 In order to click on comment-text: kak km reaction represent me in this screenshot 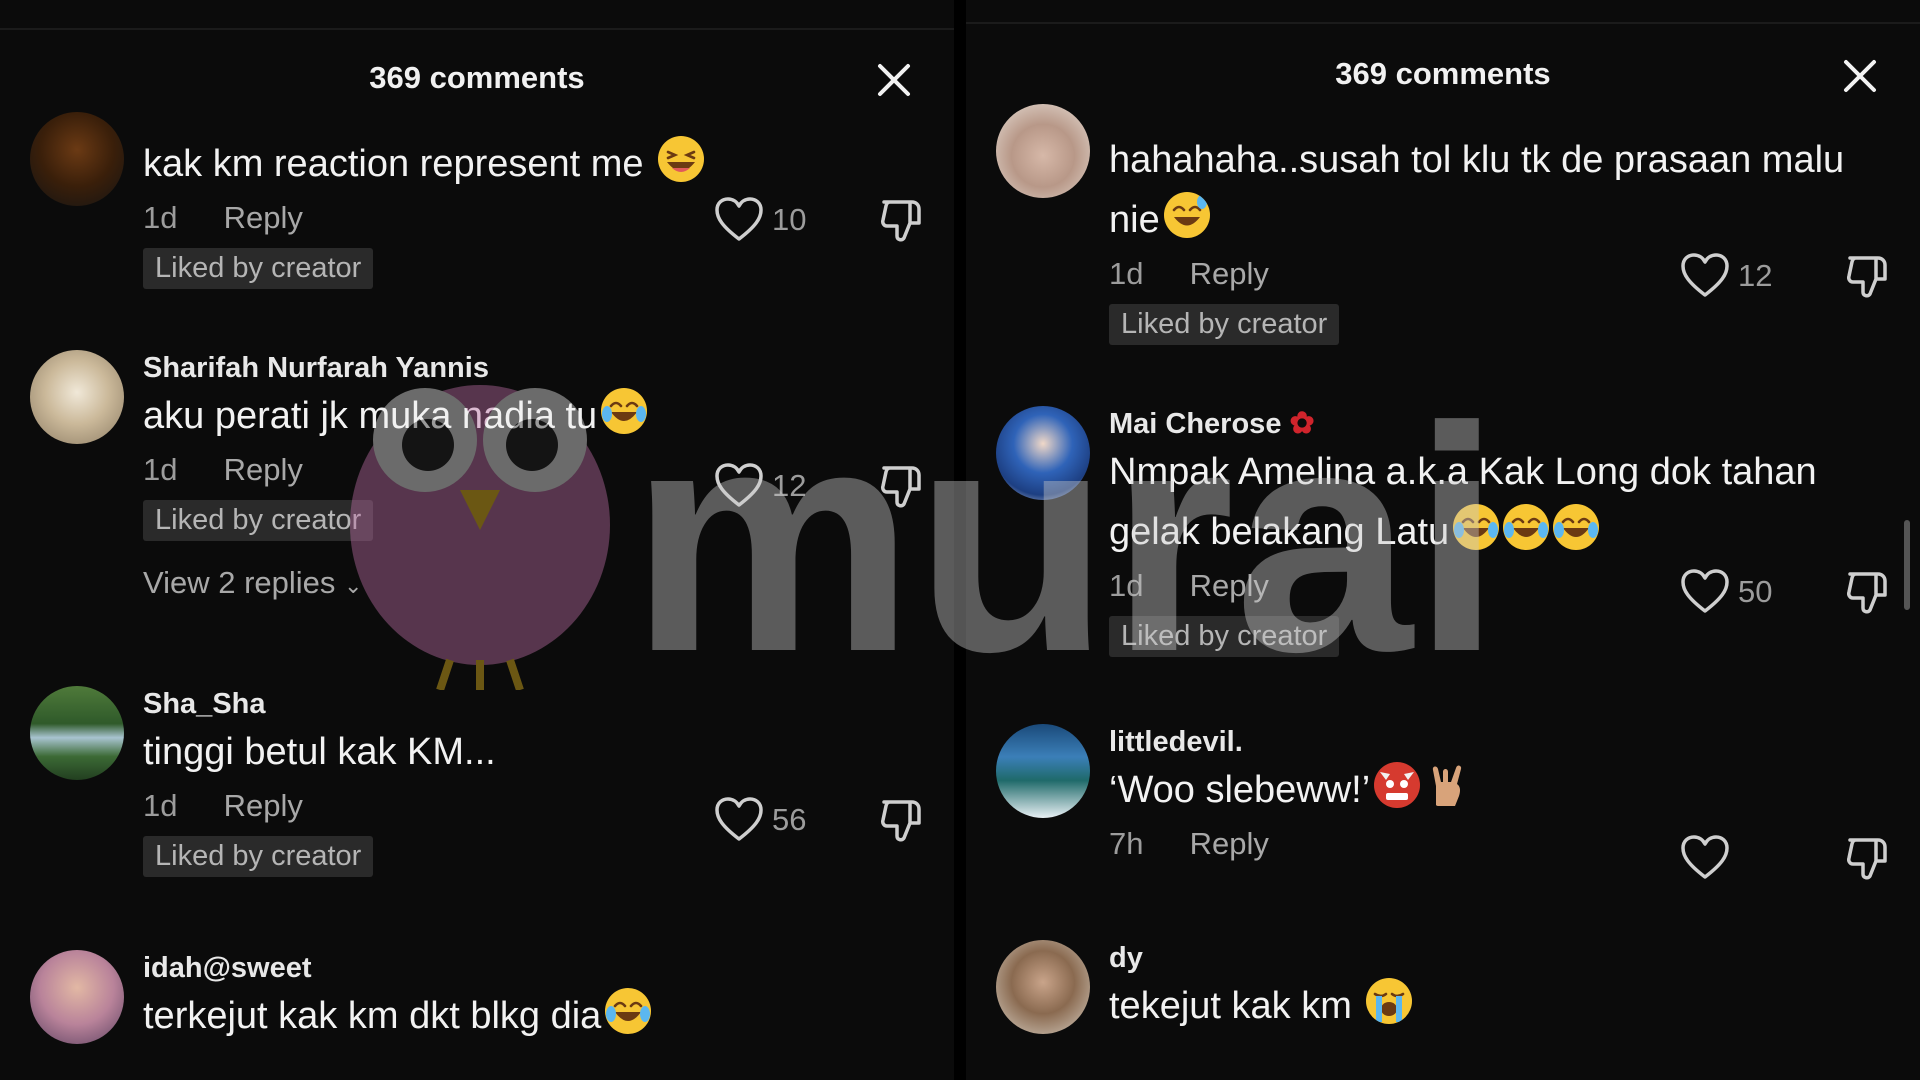, I will do `click(393, 164)`.